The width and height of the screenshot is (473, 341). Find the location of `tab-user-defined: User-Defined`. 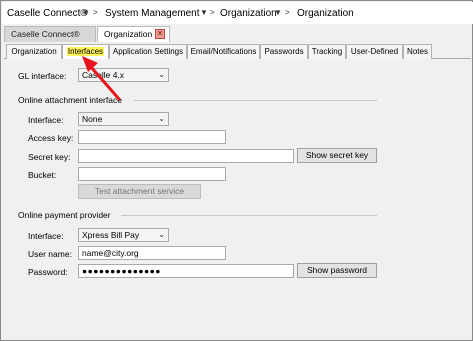

tab-user-defined: User-Defined is located at coordinates (374, 51).